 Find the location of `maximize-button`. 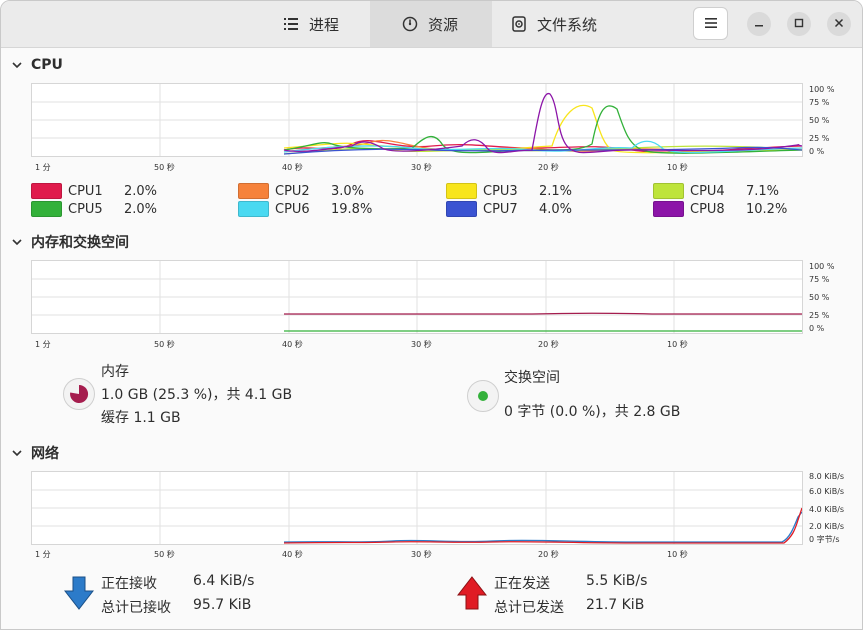

maximize-button is located at coordinates (799, 24).